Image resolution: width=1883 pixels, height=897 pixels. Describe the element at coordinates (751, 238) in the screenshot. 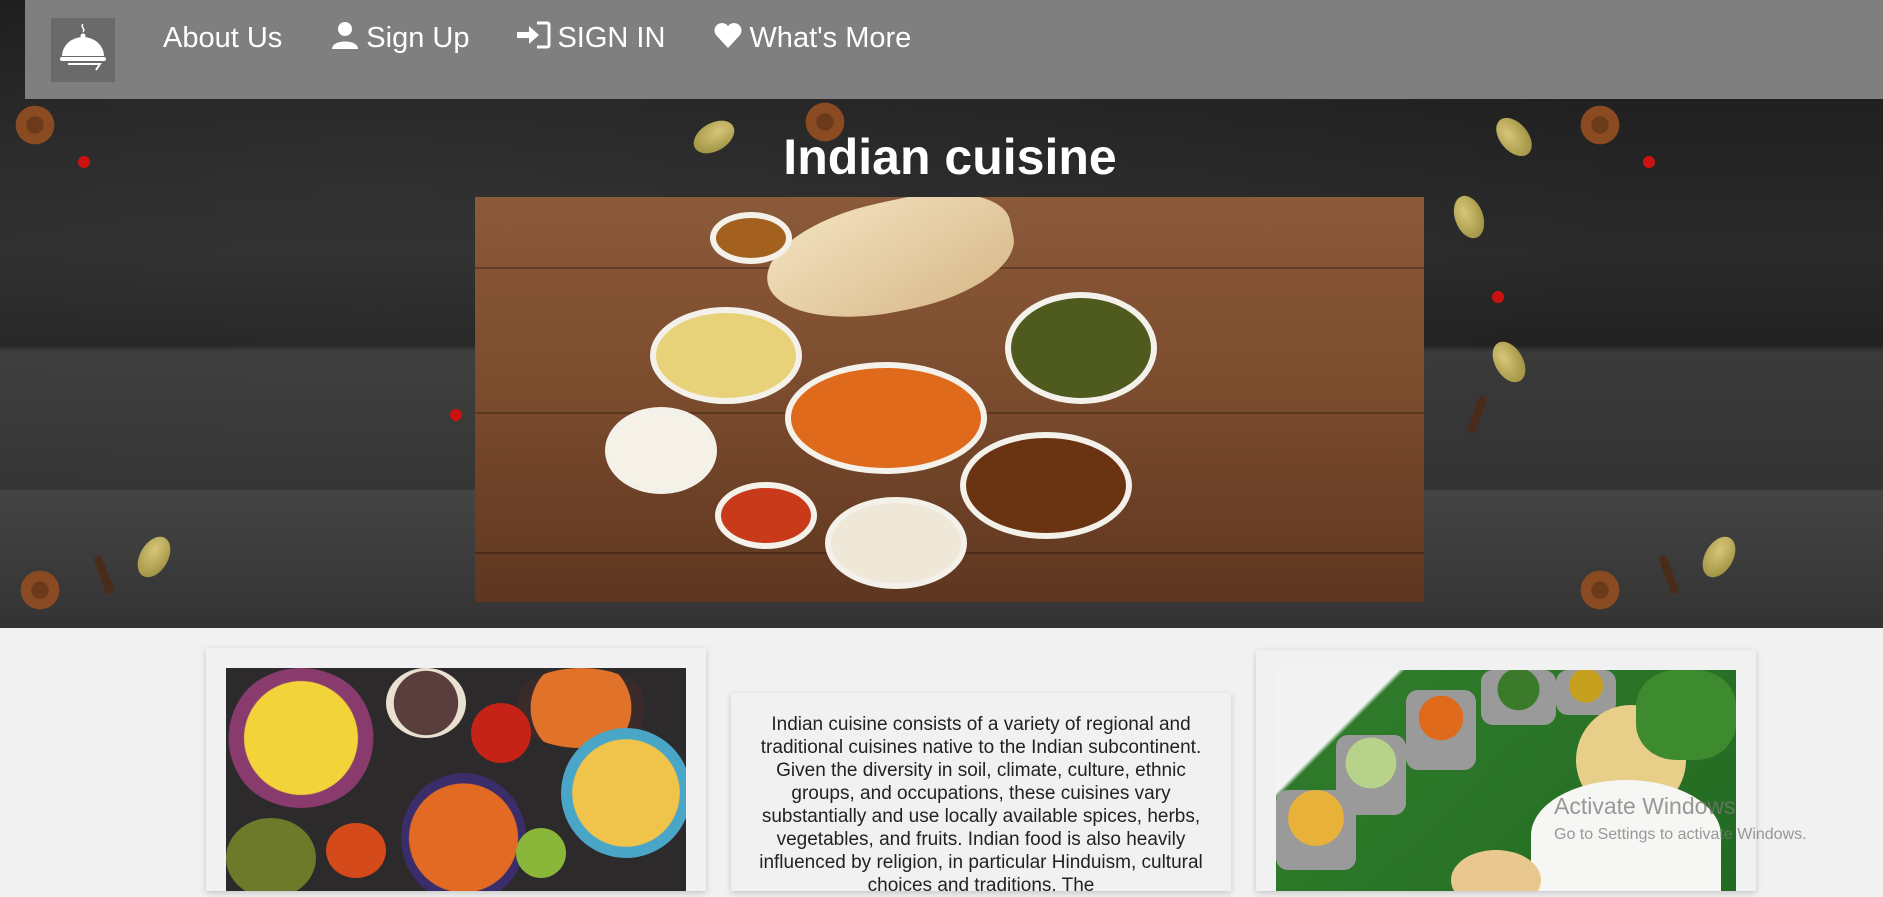

I see `snack-bowl` at that location.